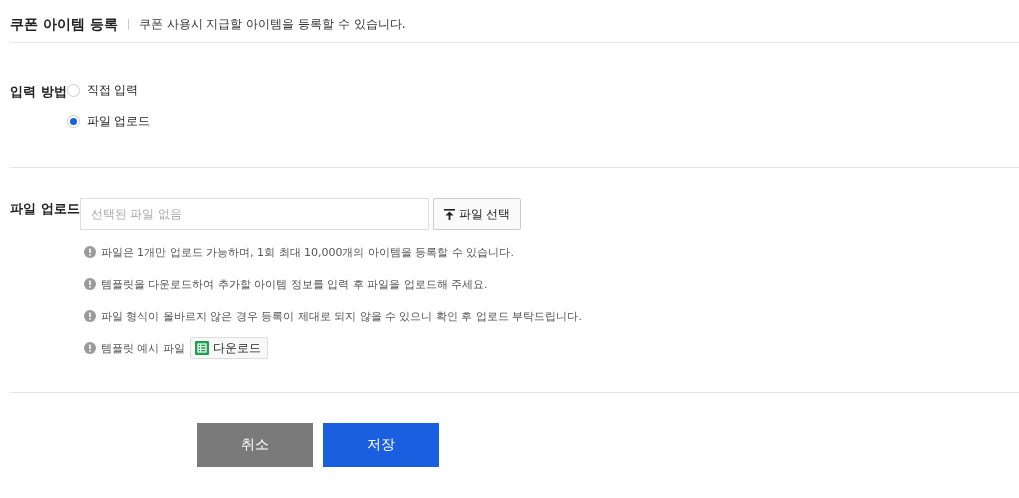  What do you see at coordinates (64, 24) in the screenshot?
I see `page-title: 쿠폰 아이템 등록` at bounding box center [64, 24].